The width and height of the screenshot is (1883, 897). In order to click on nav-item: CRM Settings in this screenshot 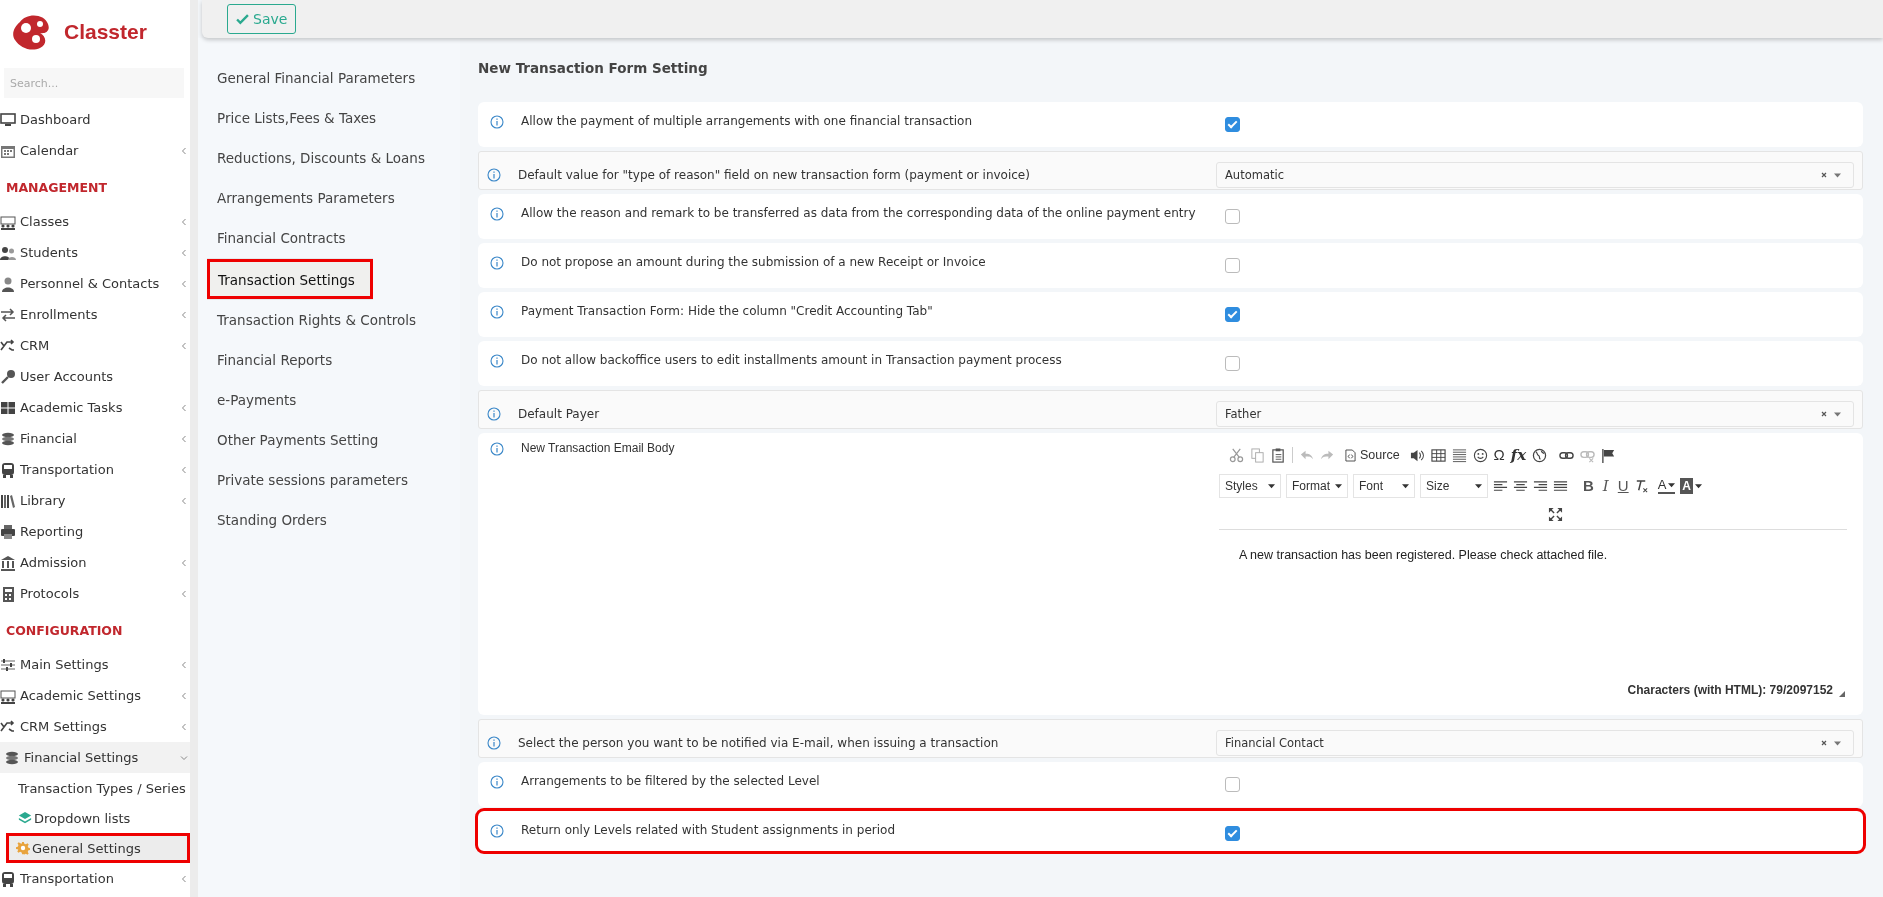, I will do `click(95, 726)`.